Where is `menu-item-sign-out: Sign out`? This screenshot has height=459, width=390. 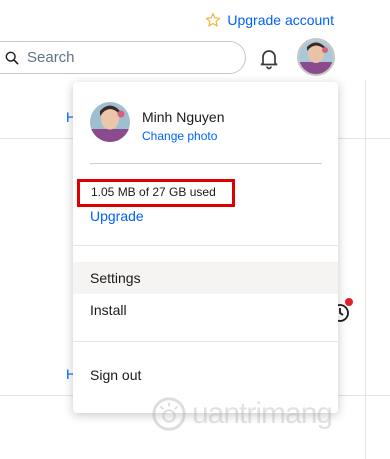 menu-item-sign-out: Sign out is located at coordinates (205, 375).